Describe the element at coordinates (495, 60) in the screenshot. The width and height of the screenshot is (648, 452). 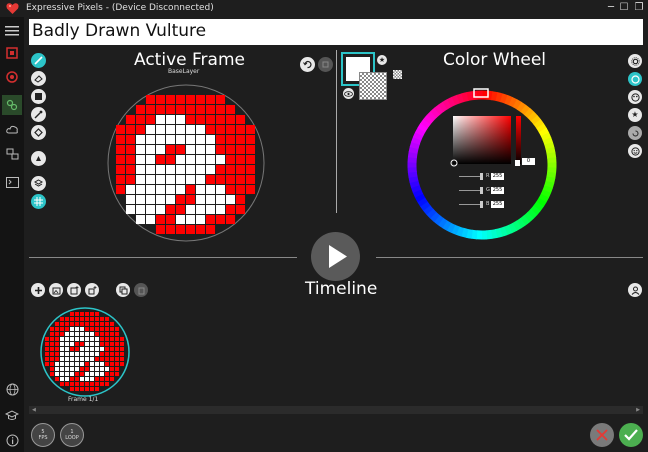
I see `color-wheel-title: Color Wheel` at that location.